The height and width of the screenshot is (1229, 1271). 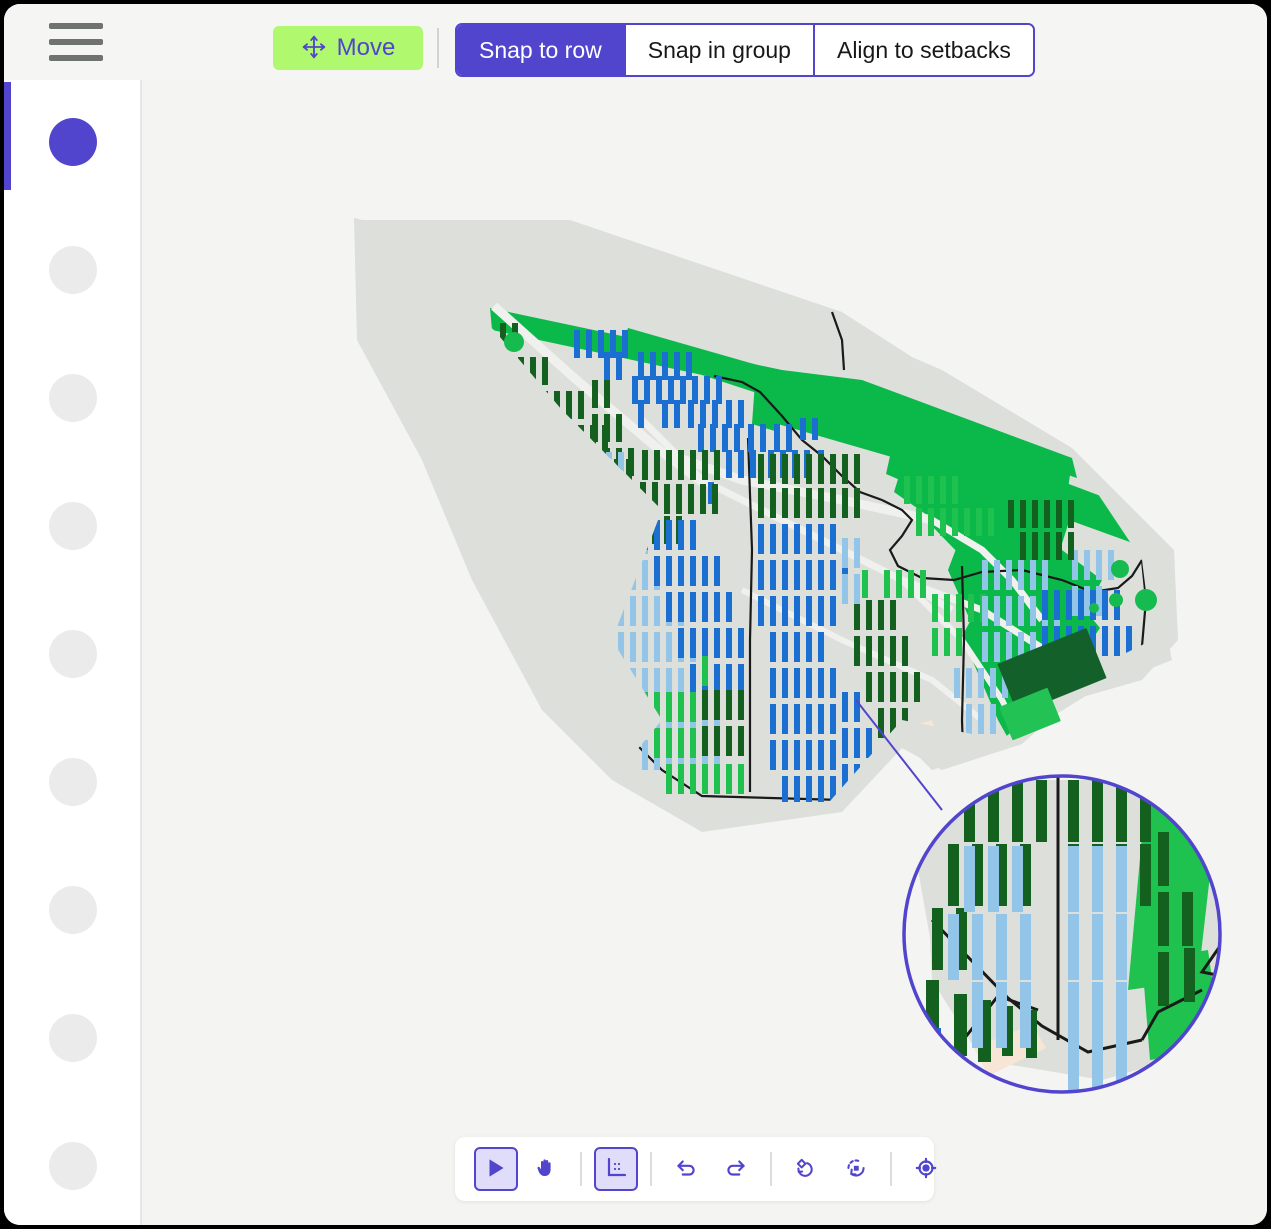 What do you see at coordinates (720, 50) in the screenshot?
I see `snap-mode-snap-in-group: Snap in group` at bounding box center [720, 50].